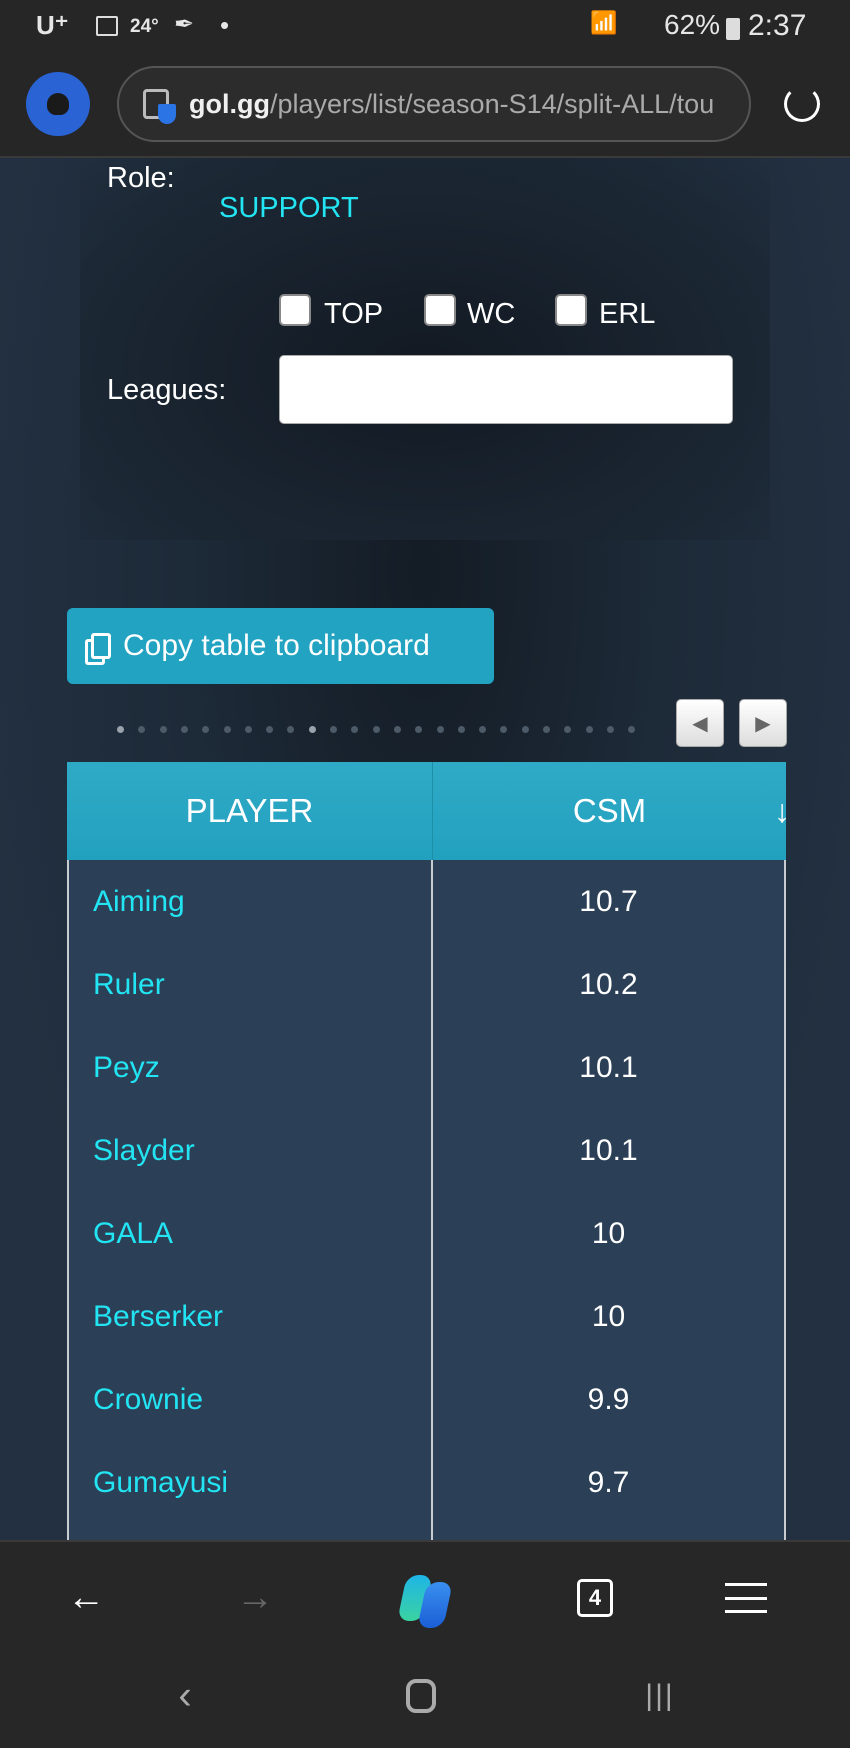 This screenshot has height=1748, width=850. Describe the element at coordinates (86, 1598) in the screenshot. I see `back-arrow-icon: ←` at that location.